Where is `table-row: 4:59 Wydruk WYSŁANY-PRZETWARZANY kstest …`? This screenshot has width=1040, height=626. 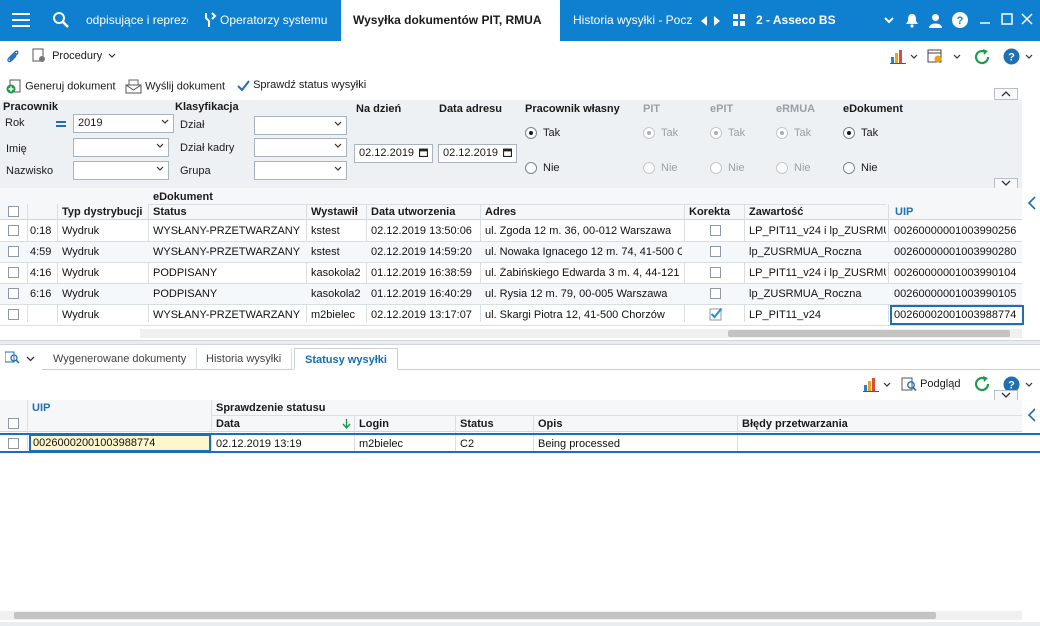 table-row: 4:59 Wydruk WYSŁANY-PRZETWARZANY kstest … is located at coordinates (511, 252).